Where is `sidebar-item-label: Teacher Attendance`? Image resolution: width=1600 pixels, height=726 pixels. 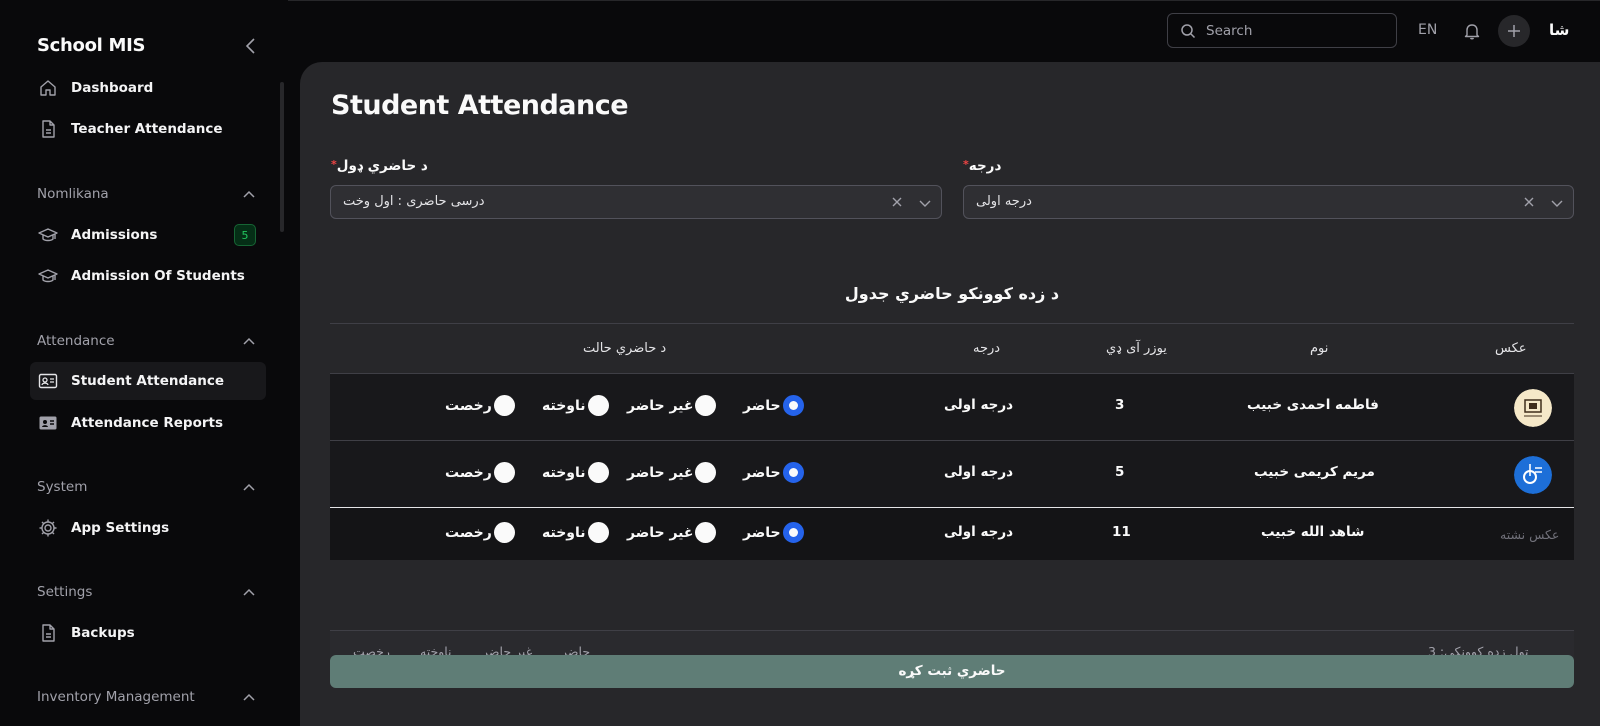
sidebar-item-label: Teacher Attendance is located at coordinates (147, 129).